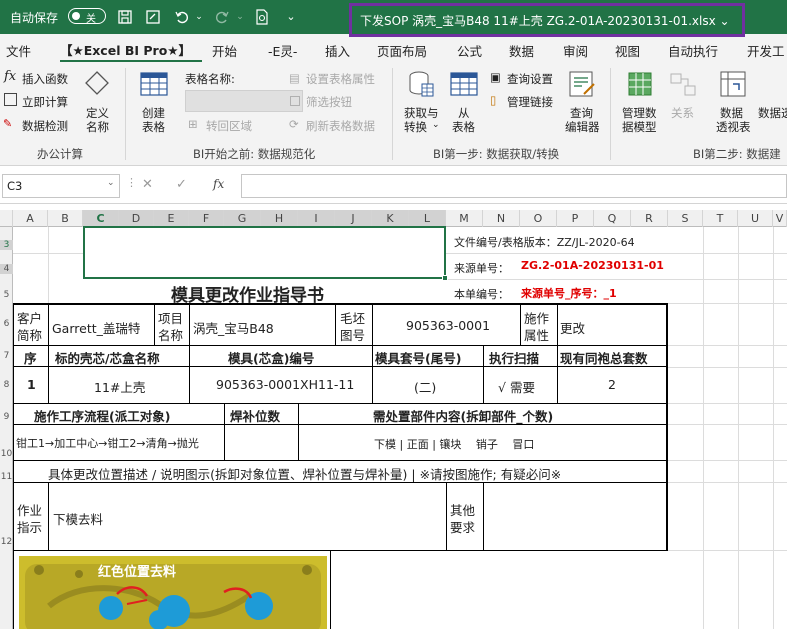 Image resolution: width=787 pixels, height=629 pixels. Describe the element at coordinates (575, 50) in the screenshot. I see `menu-review: 审阅` at that location.